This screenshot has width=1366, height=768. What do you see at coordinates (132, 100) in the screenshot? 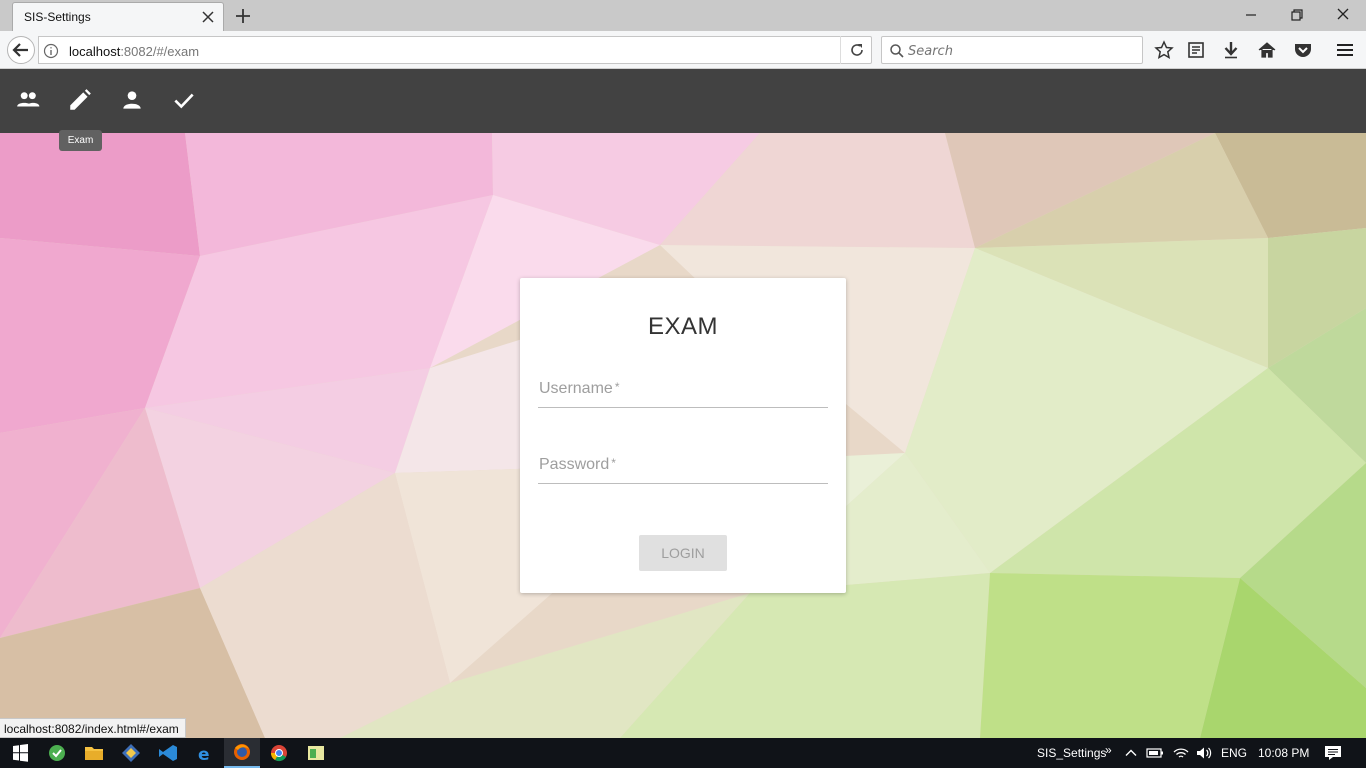
I see `person-icon` at bounding box center [132, 100].